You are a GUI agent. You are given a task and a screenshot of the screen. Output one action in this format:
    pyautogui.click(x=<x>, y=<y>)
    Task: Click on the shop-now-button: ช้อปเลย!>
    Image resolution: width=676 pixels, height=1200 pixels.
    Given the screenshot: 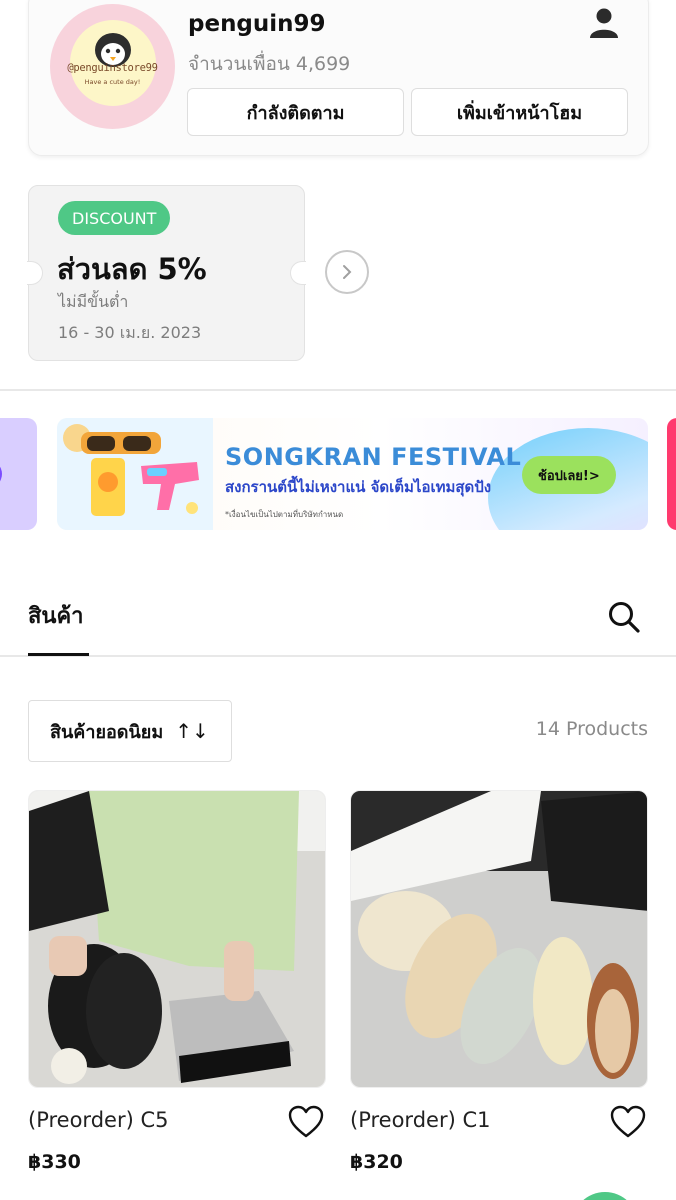 What is the action you would take?
    pyautogui.click(x=569, y=475)
    